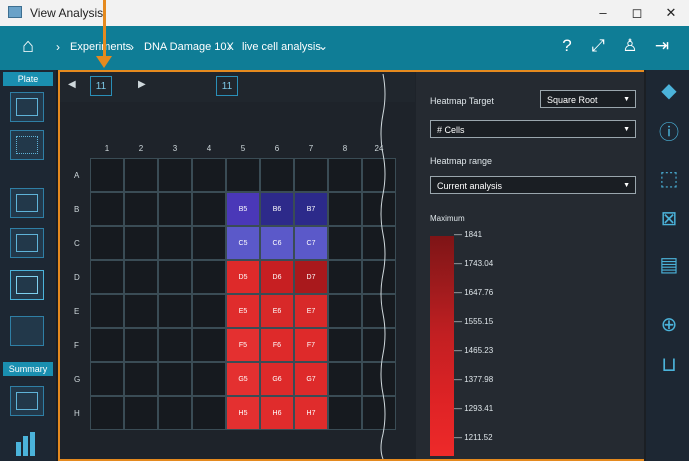  Describe the element at coordinates (669, 219) in the screenshot. I see `deselect-icon: ⊠` at that location.